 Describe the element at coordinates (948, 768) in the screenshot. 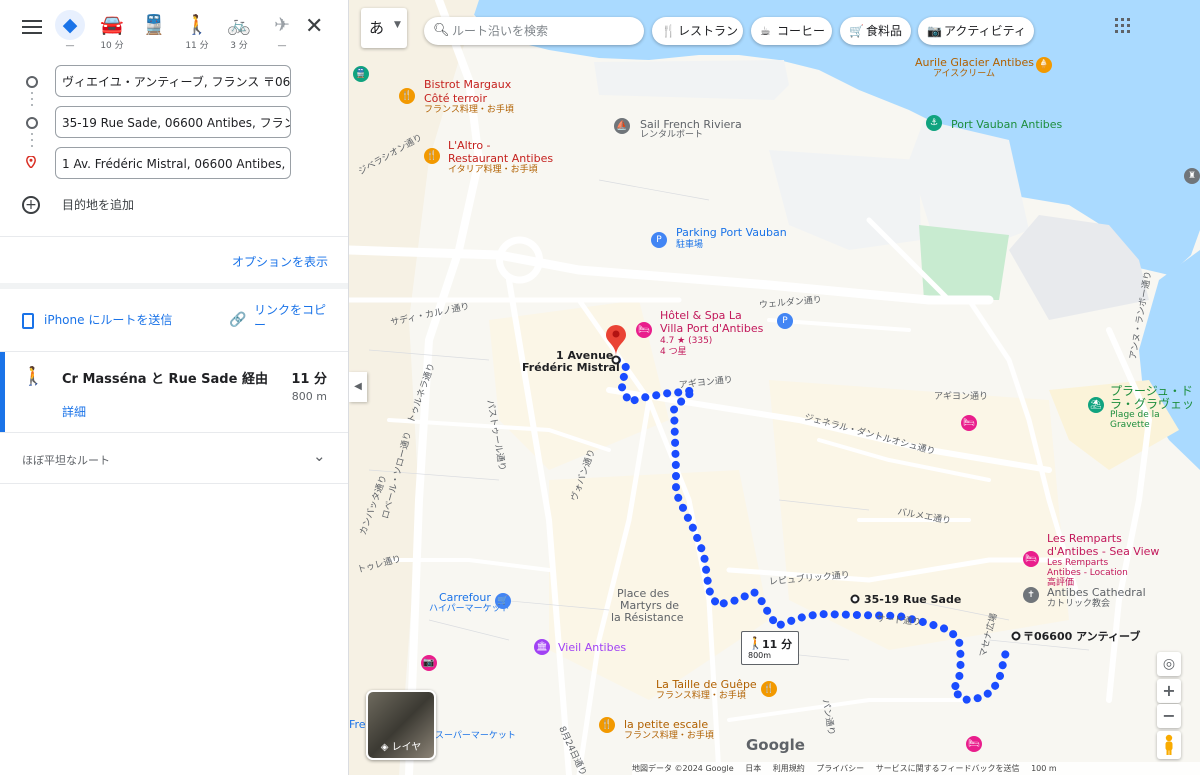

I see `feedback-link: サービスに関するフィードバックを送信` at that location.